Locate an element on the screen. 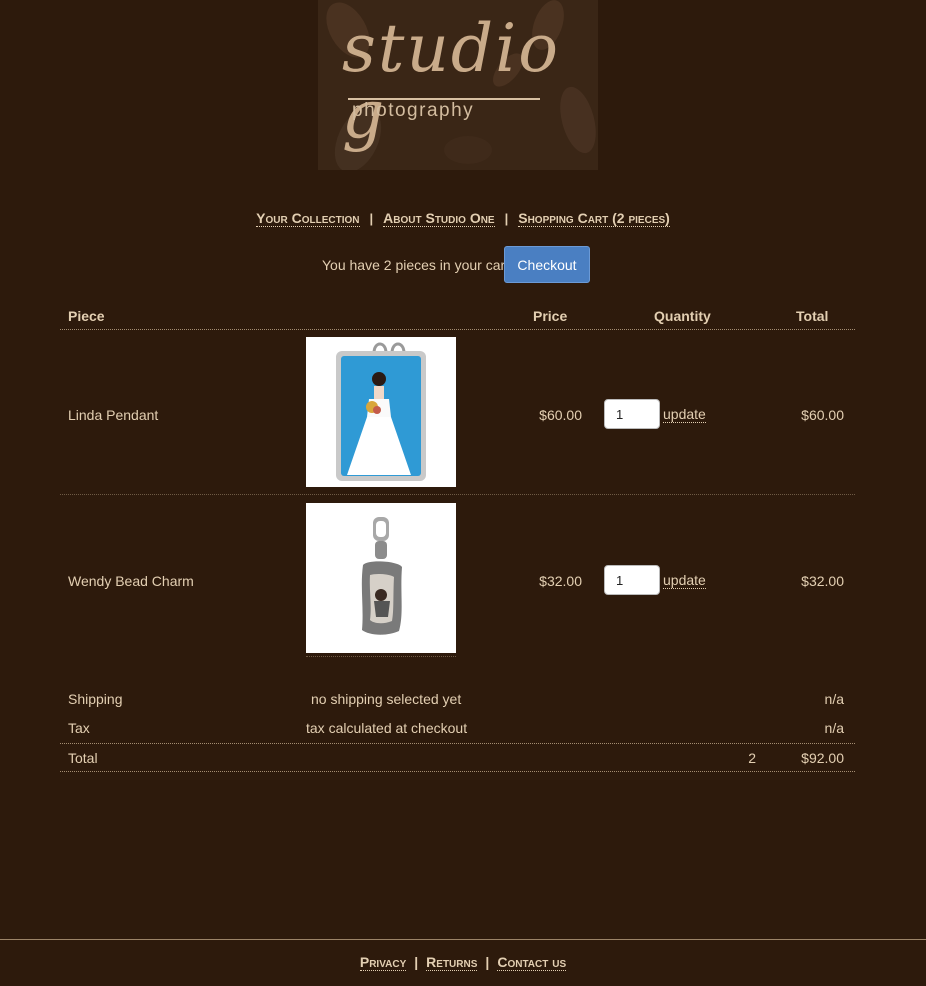 This screenshot has height=986, width=926. tax-value: n/a is located at coordinates (834, 728).